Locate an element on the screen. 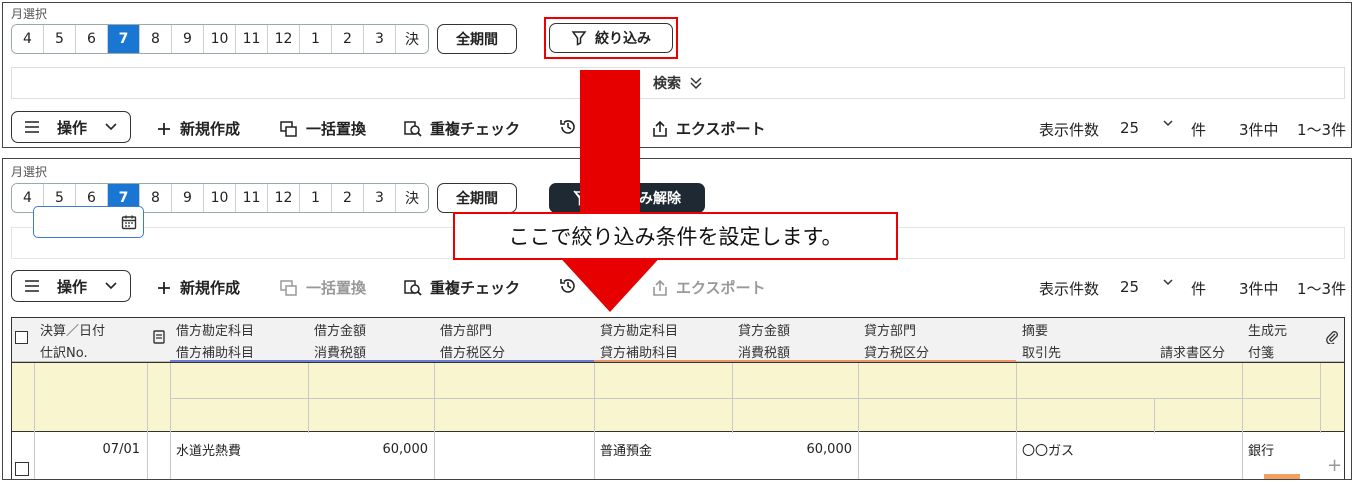 This screenshot has height=482, width=1354. col-summary: 摘要 is located at coordinates (1035, 331).